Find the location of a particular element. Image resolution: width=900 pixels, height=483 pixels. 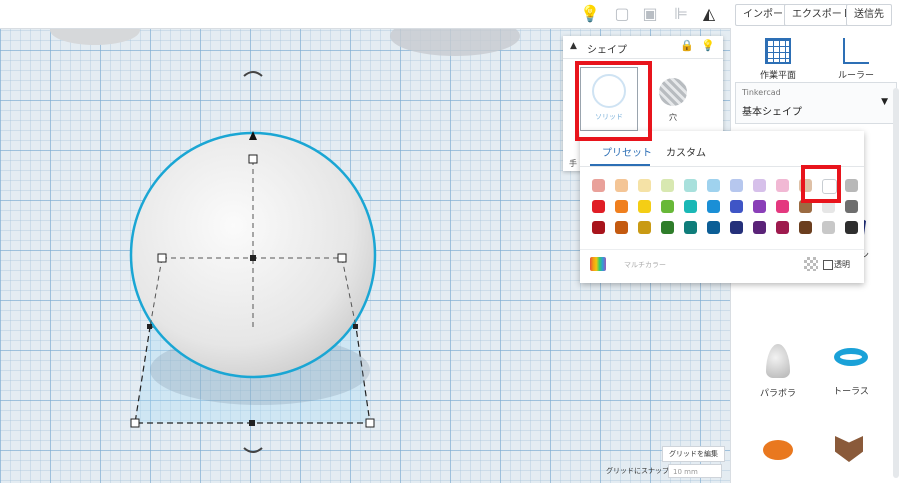

edge-handle-bottom is located at coordinates (252, 423).